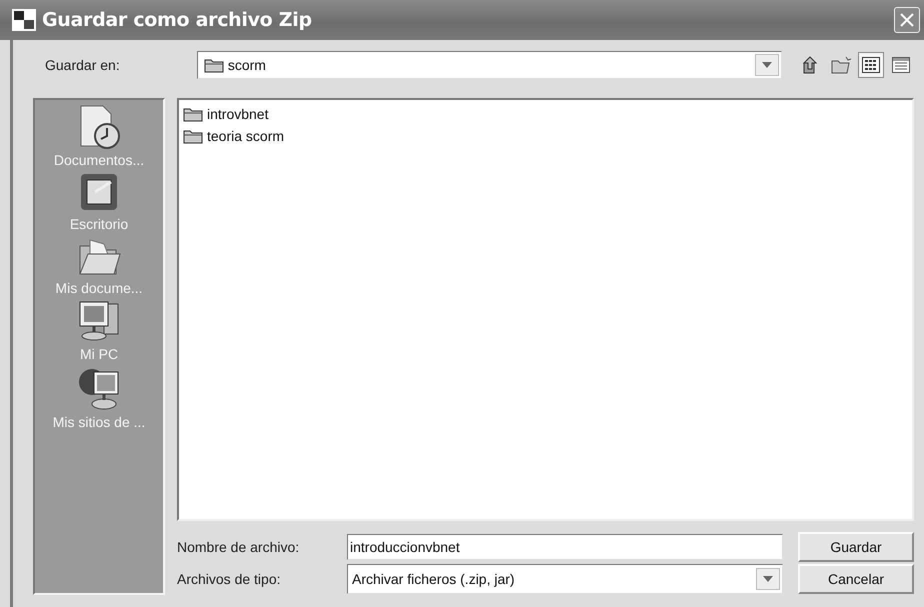 The height and width of the screenshot is (607, 924). I want to click on new-folder-icon, so click(841, 65).